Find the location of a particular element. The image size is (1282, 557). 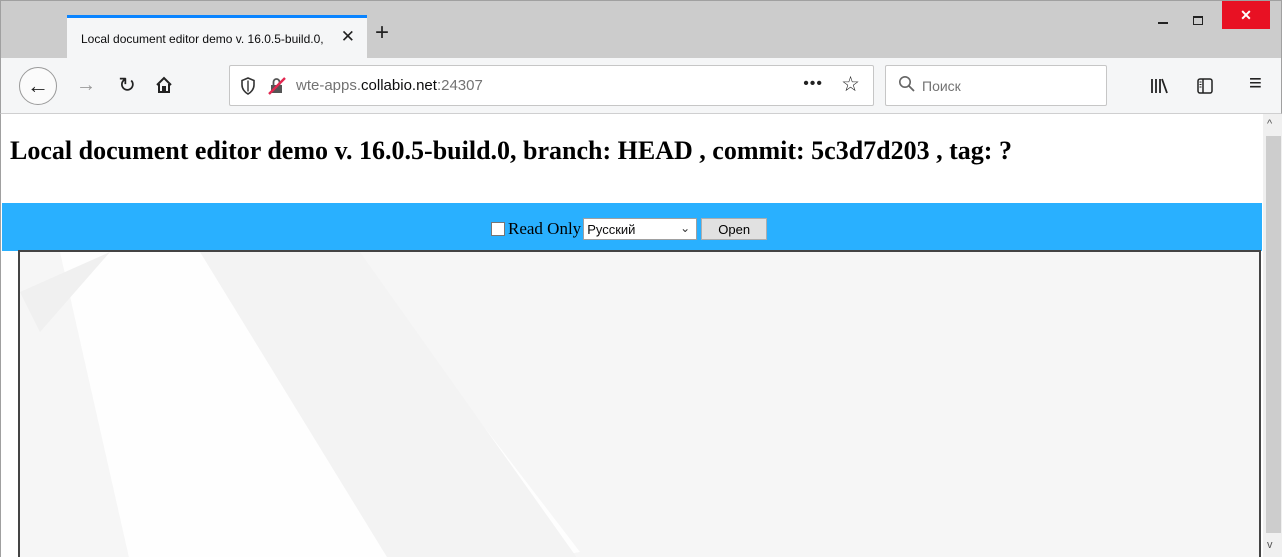

scrollbar-thumb is located at coordinates (1273, 334).